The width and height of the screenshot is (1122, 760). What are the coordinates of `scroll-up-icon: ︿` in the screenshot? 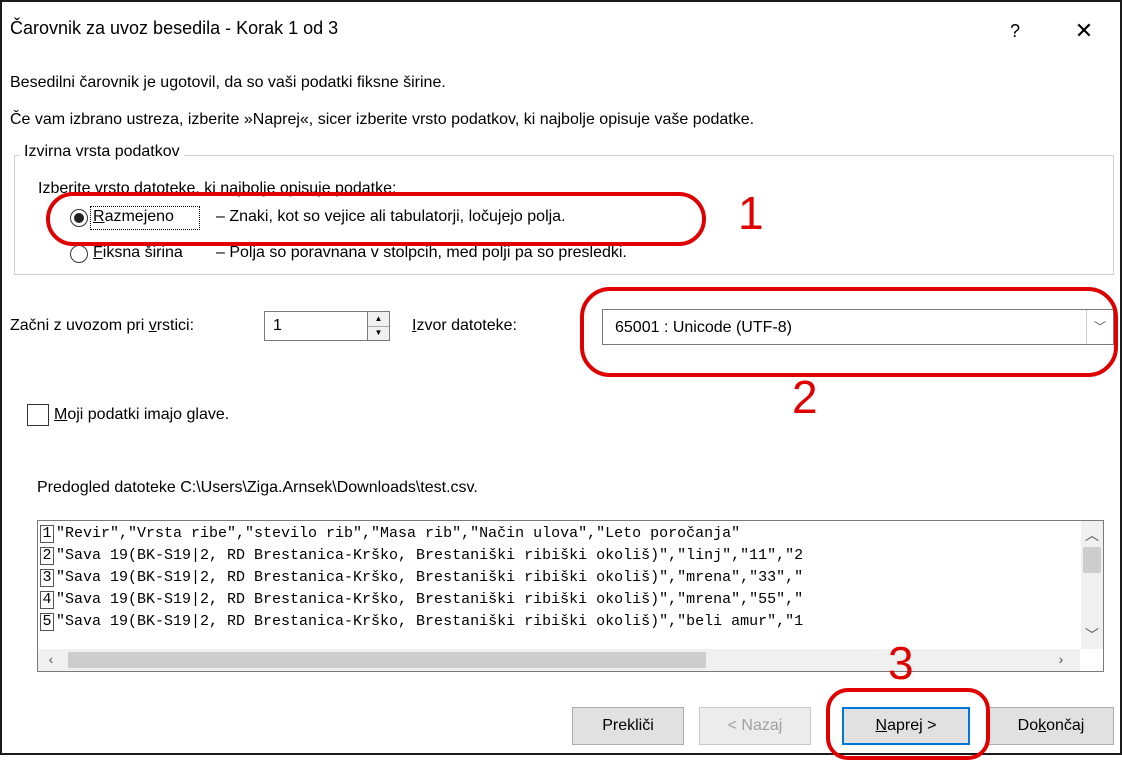 It's located at (1092, 535).